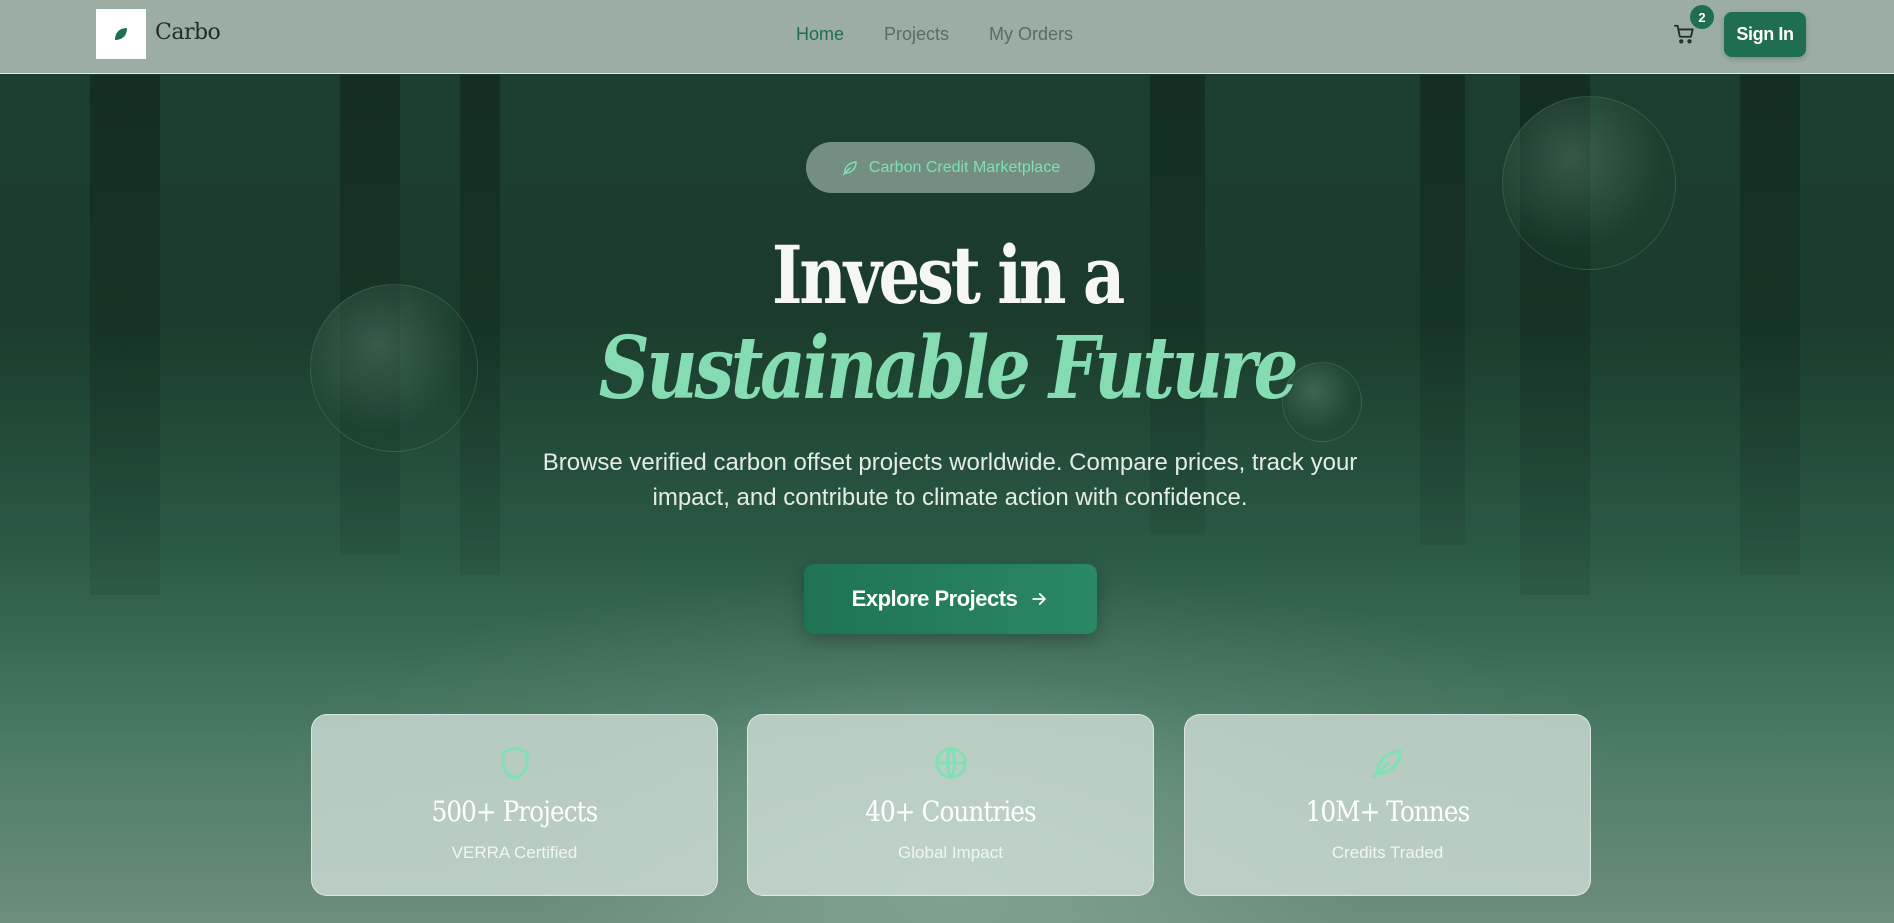  I want to click on brand-name: Carbo, so click(188, 32).